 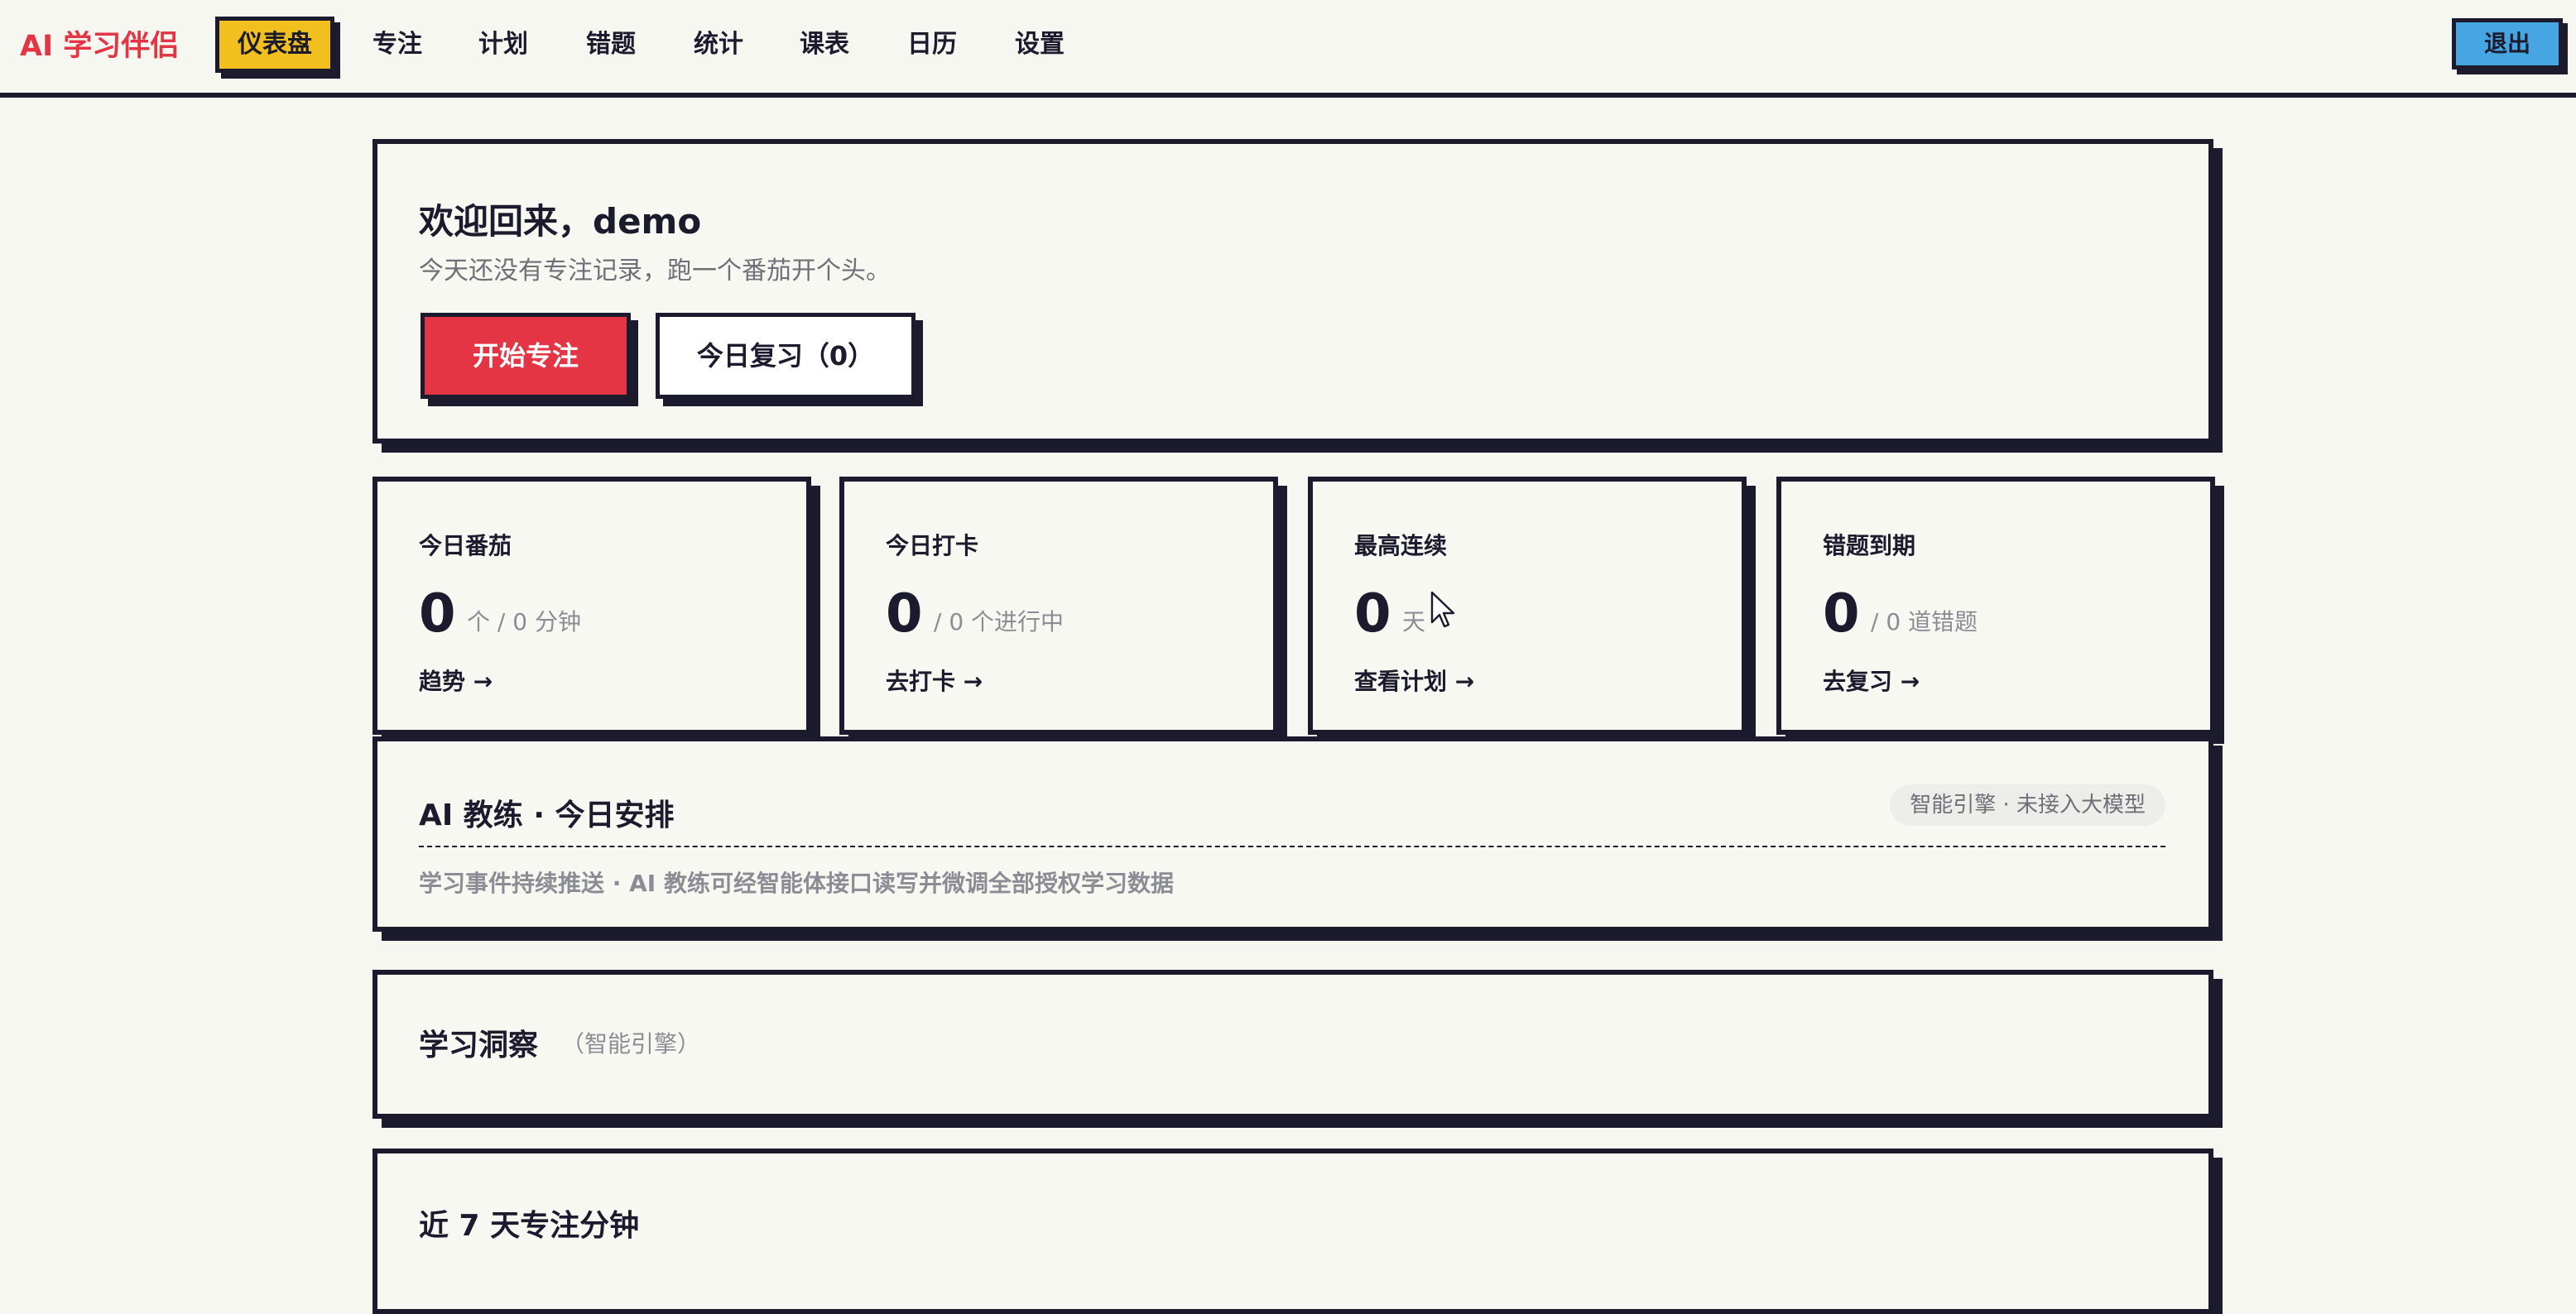 What do you see at coordinates (1414, 681) in the screenshot?
I see `view-plan-link: 查看计划 →` at bounding box center [1414, 681].